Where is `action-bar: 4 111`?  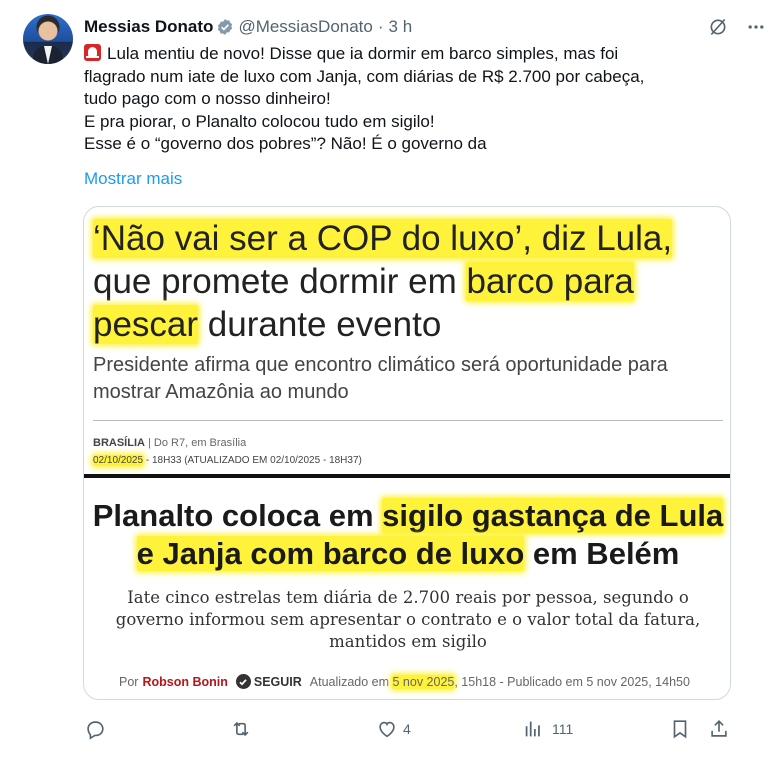
action-bar: 4 111 is located at coordinates (408, 729).